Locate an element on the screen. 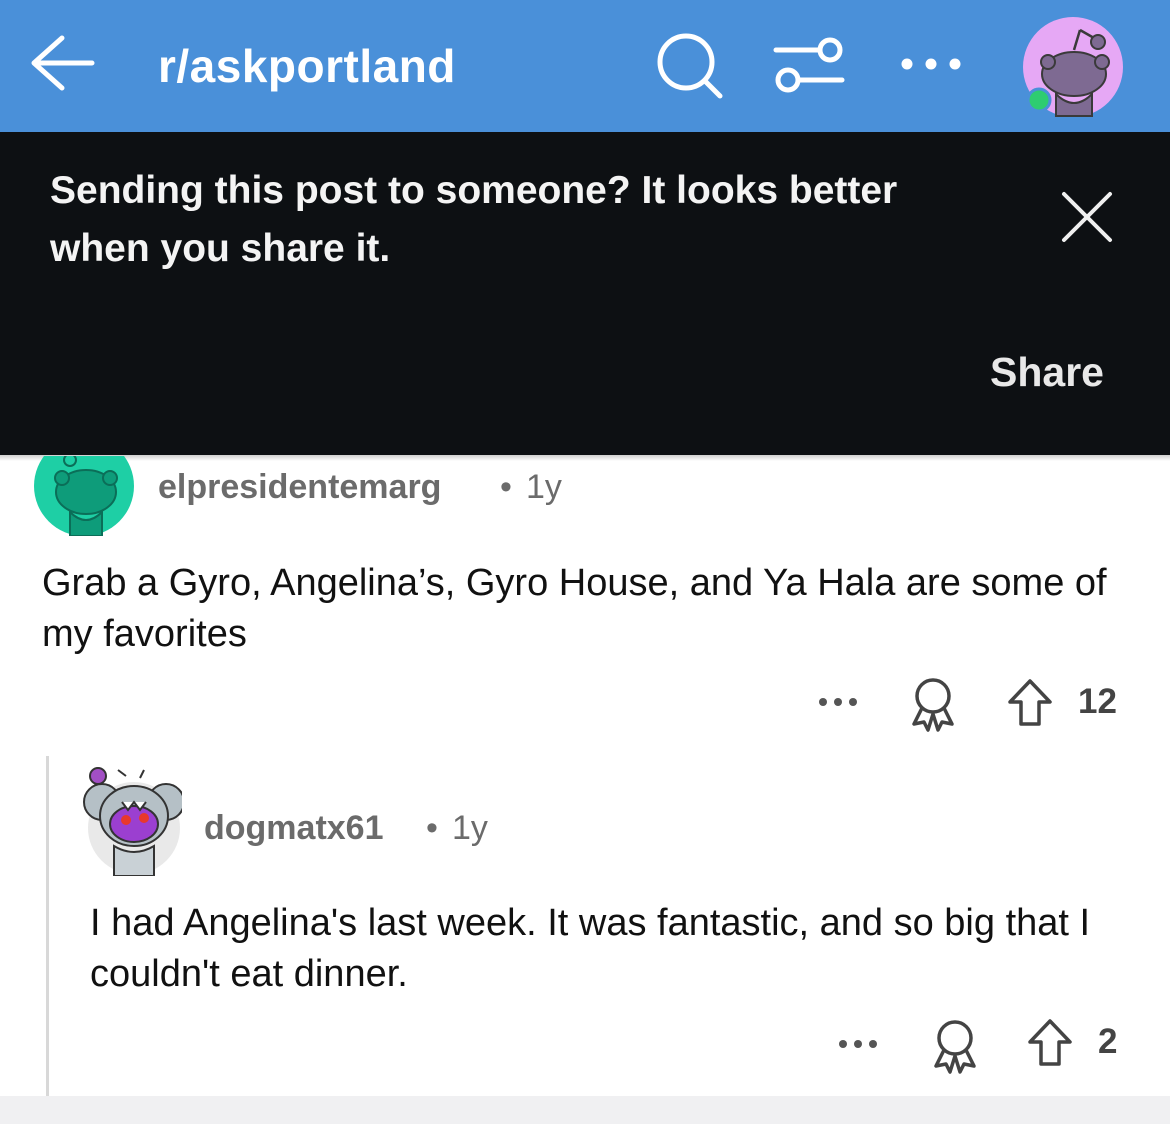  more-options-icon is located at coordinates (931, 64).